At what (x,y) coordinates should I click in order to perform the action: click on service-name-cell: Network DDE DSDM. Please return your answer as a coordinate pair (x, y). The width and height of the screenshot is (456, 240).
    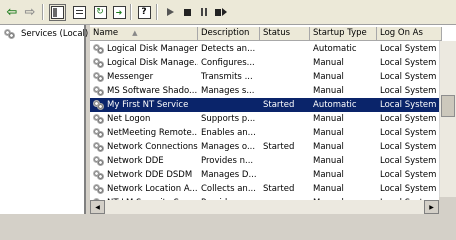
    Looking at the image, I should click on (144, 175).